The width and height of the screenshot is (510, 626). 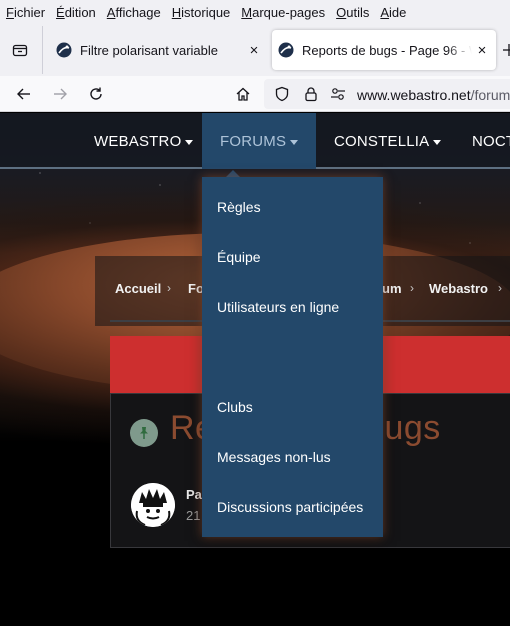 I want to click on pin-icon, so click(x=144, y=433).